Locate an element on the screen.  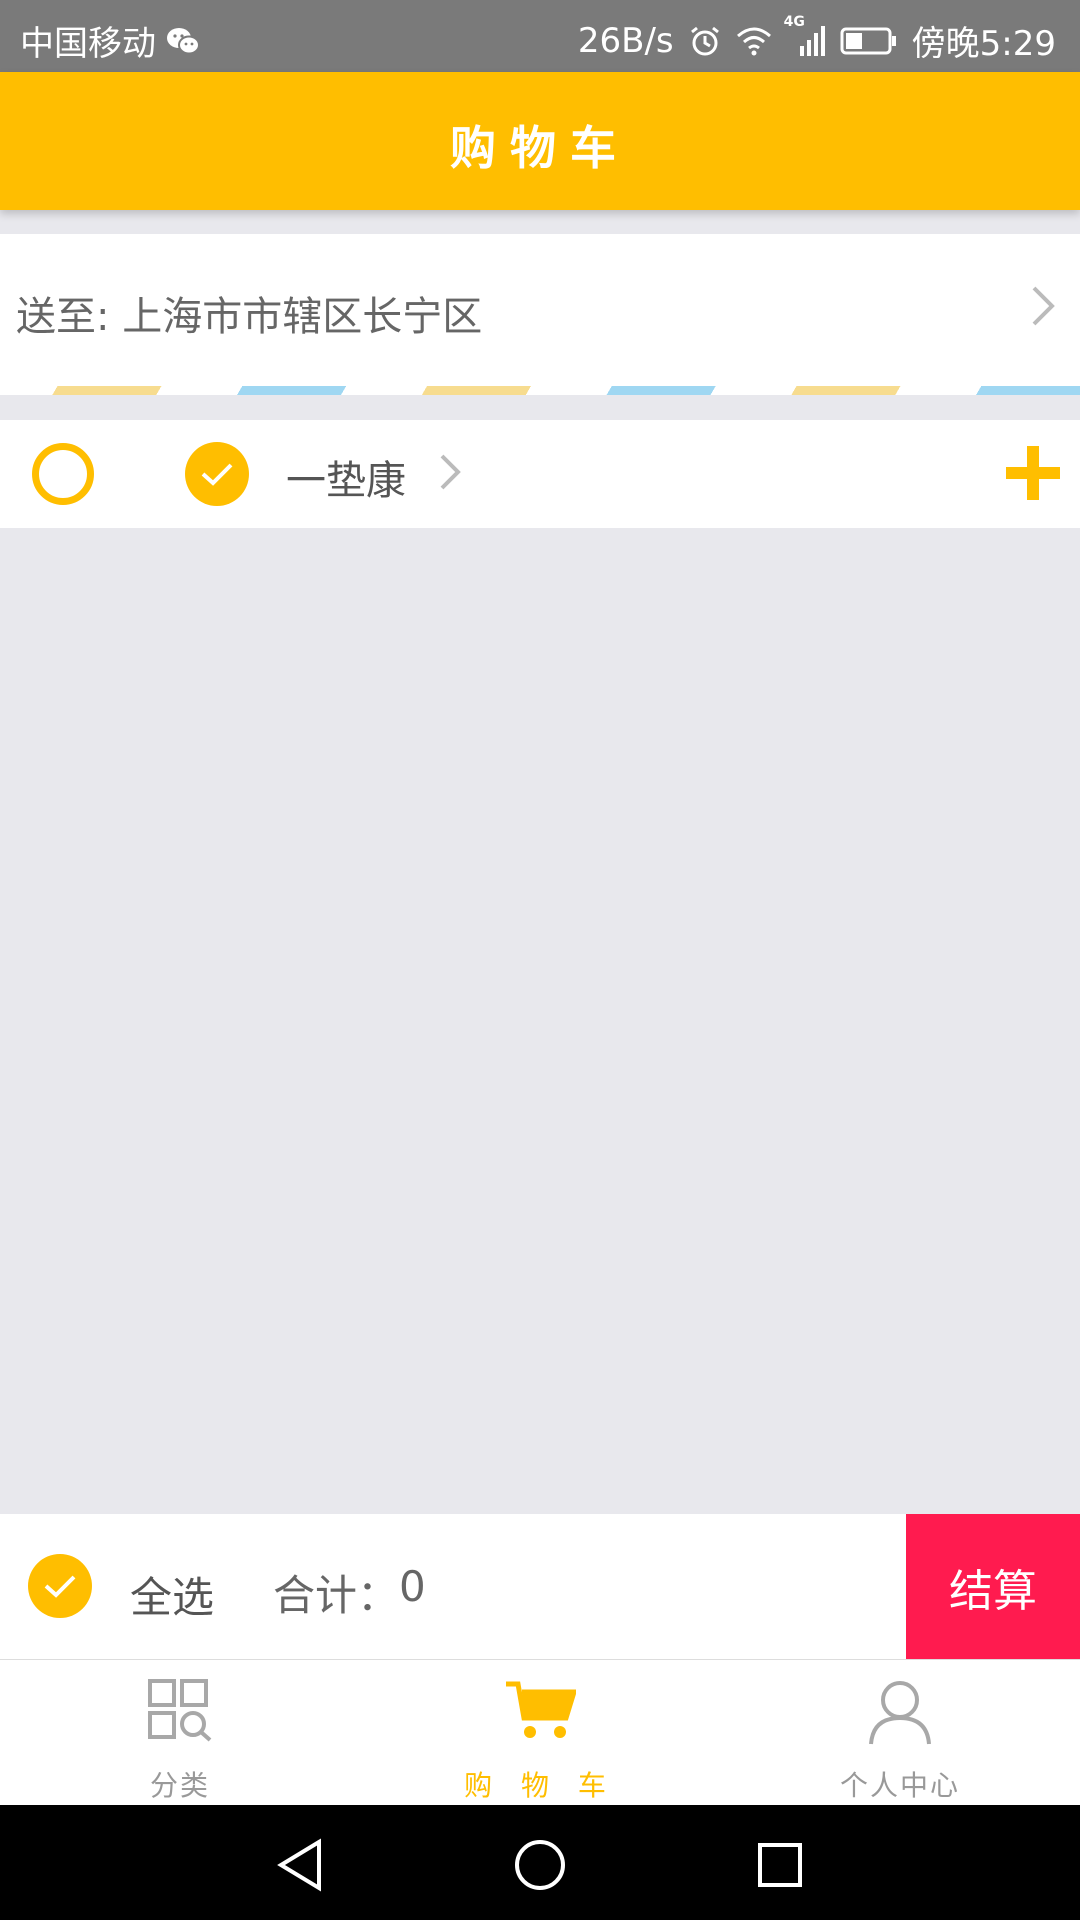
shop-checkbox is located at coordinates (217, 474).